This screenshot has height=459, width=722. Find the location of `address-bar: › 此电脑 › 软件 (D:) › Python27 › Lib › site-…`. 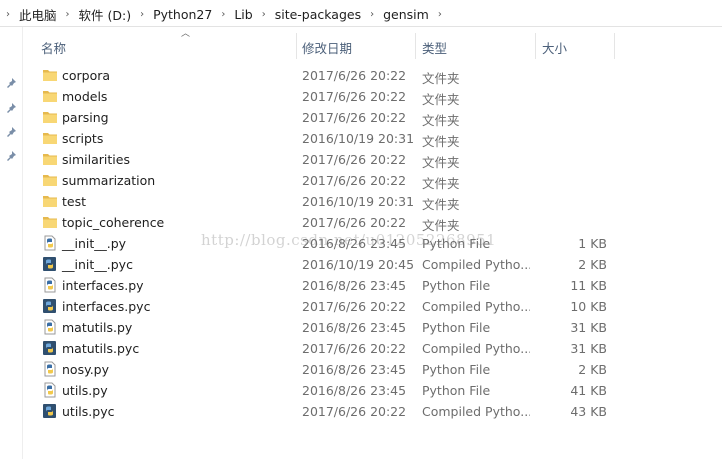

address-bar: › 此电脑 › 软件 (D:) › Python27 › Lib › site-… is located at coordinates (361, 13).